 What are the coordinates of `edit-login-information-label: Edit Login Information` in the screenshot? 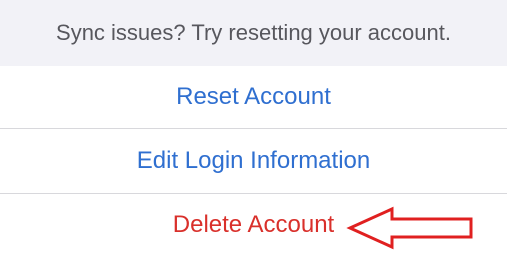 It's located at (253, 160).